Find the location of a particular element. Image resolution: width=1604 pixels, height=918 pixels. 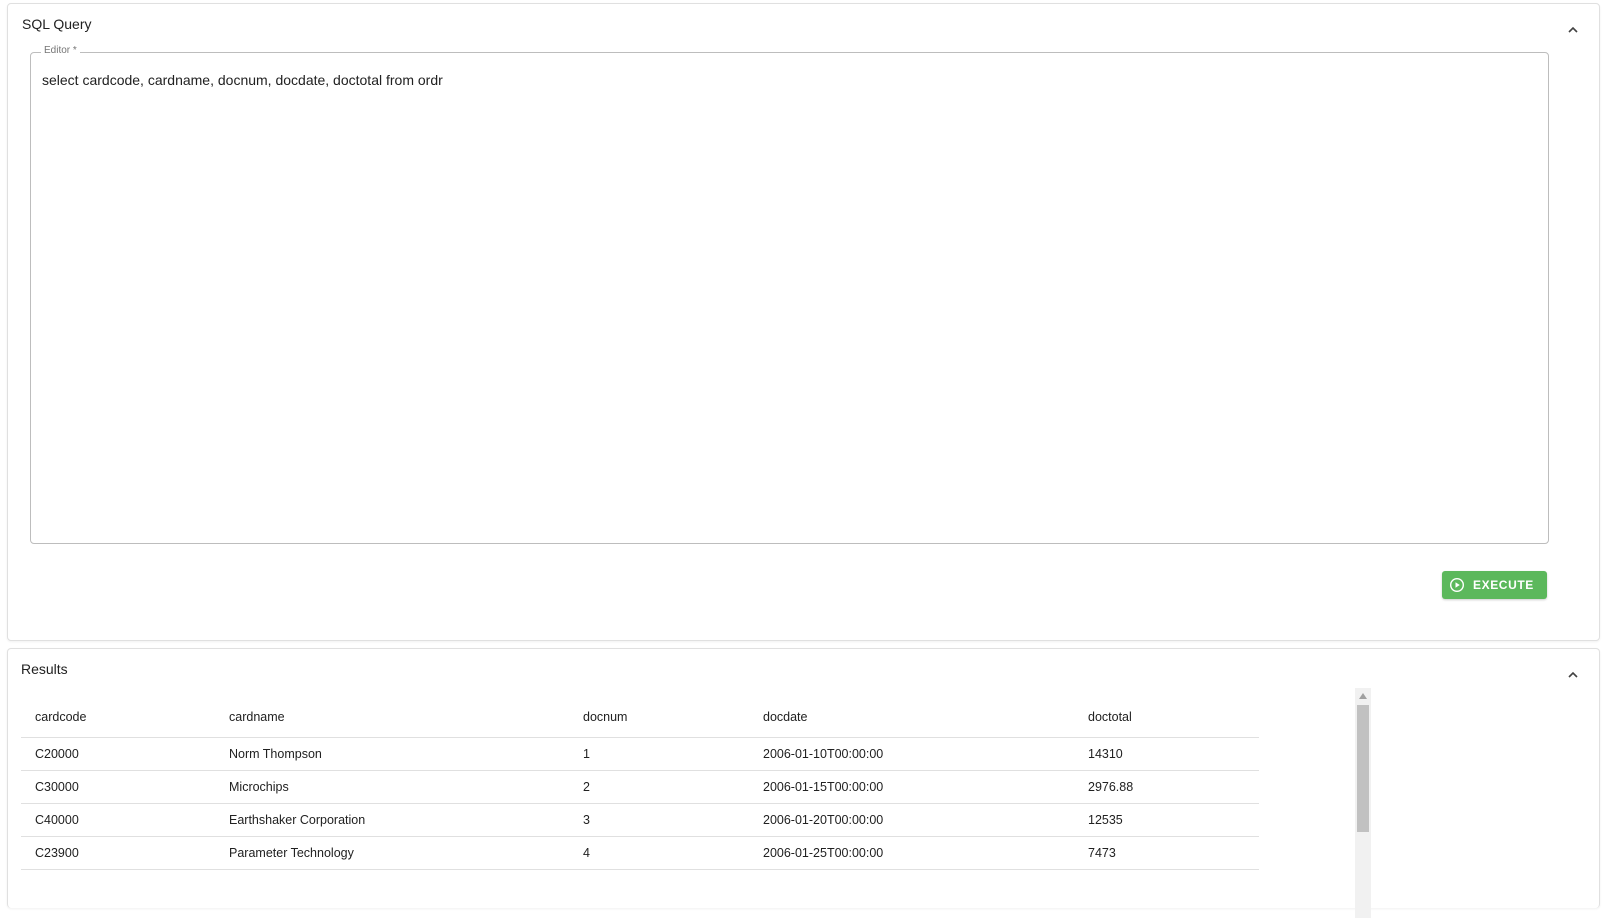

cell-docnum: 4 is located at coordinates (659, 853).